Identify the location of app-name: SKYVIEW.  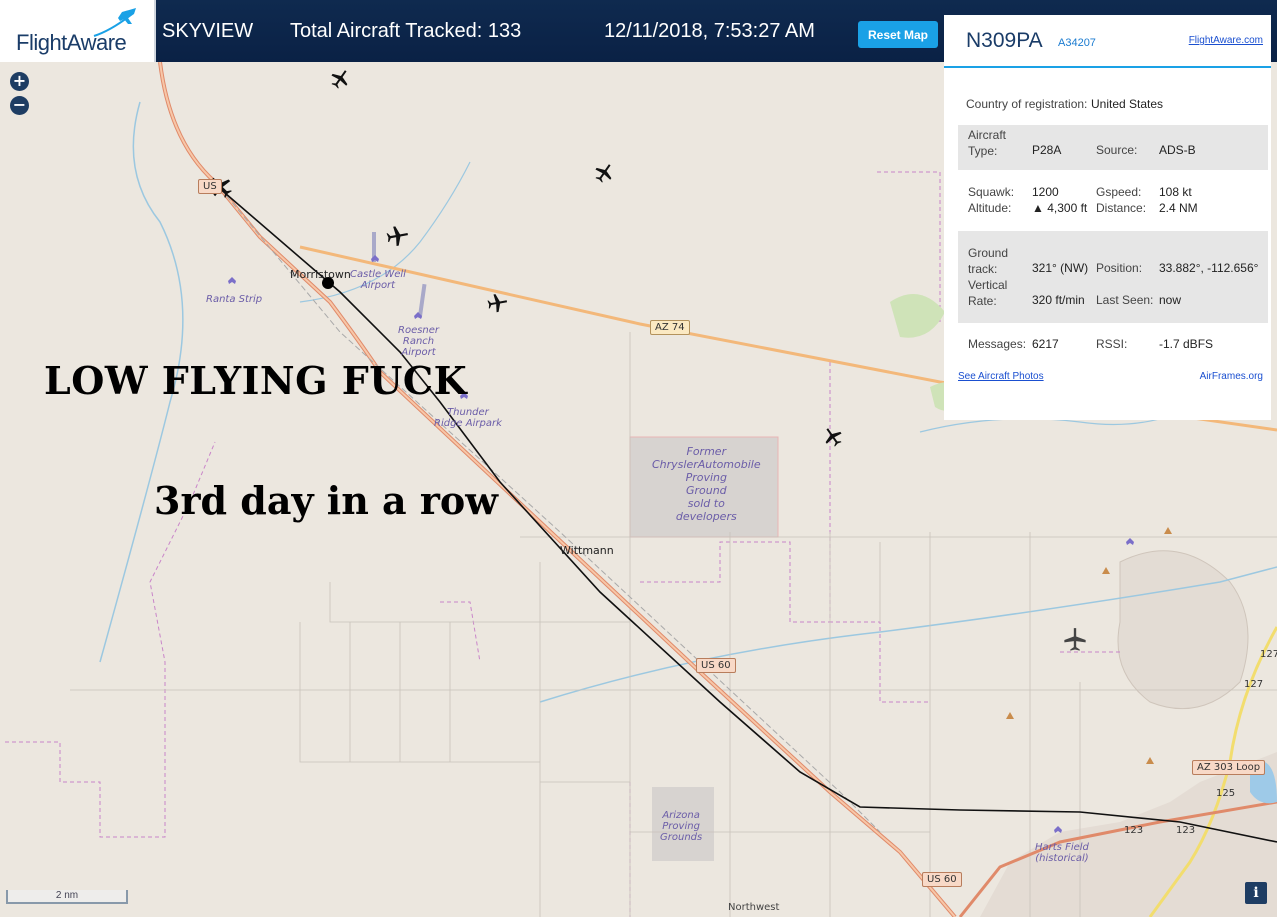
(208, 31).